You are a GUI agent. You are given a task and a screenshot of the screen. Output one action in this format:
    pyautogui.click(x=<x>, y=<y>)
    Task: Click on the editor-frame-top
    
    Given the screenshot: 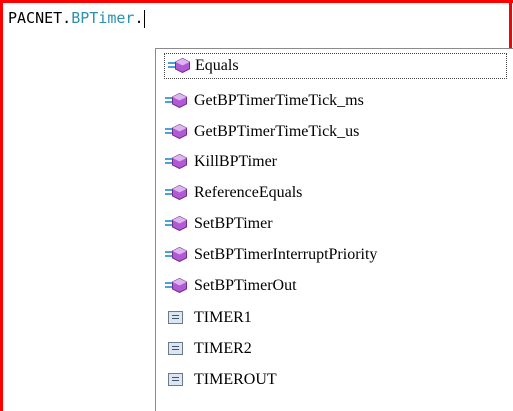 What is the action you would take?
    pyautogui.click(x=256, y=1)
    